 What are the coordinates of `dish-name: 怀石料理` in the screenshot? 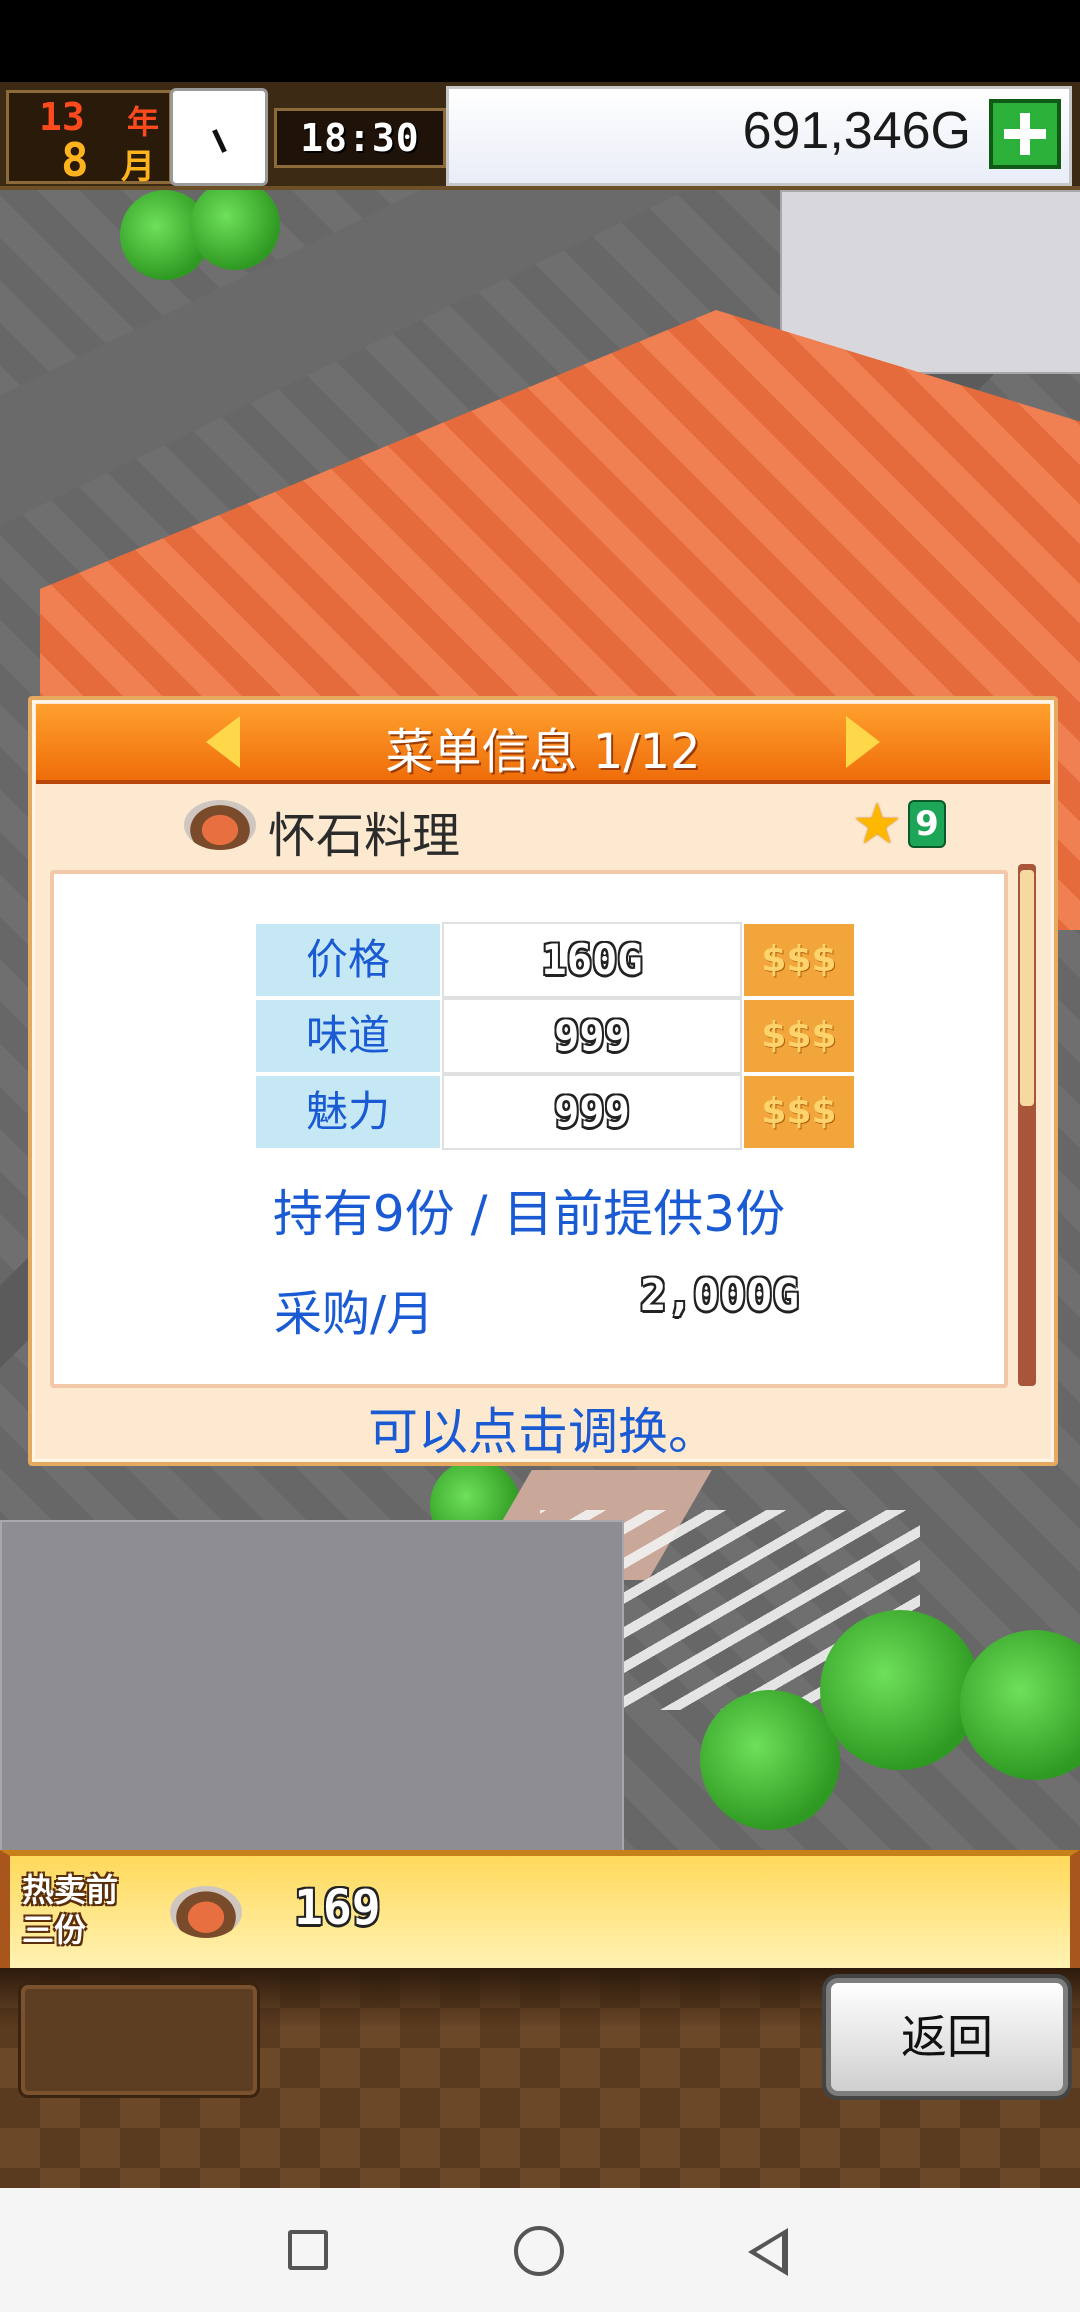 It's located at (364, 836).